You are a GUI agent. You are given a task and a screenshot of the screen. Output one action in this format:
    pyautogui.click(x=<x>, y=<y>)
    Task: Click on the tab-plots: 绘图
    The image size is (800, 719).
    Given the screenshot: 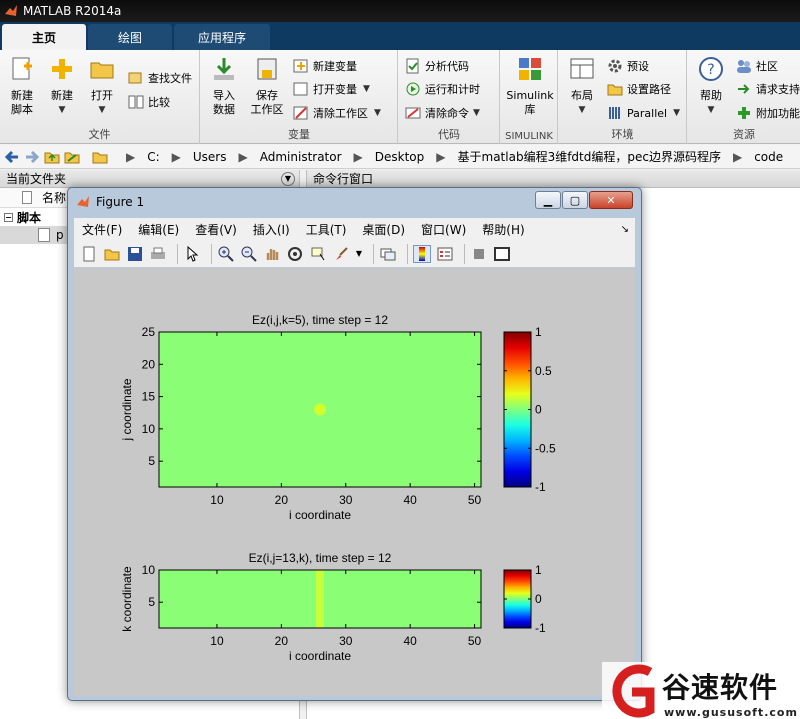 What is the action you would take?
    pyautogui.click(x=130, y=37)
    